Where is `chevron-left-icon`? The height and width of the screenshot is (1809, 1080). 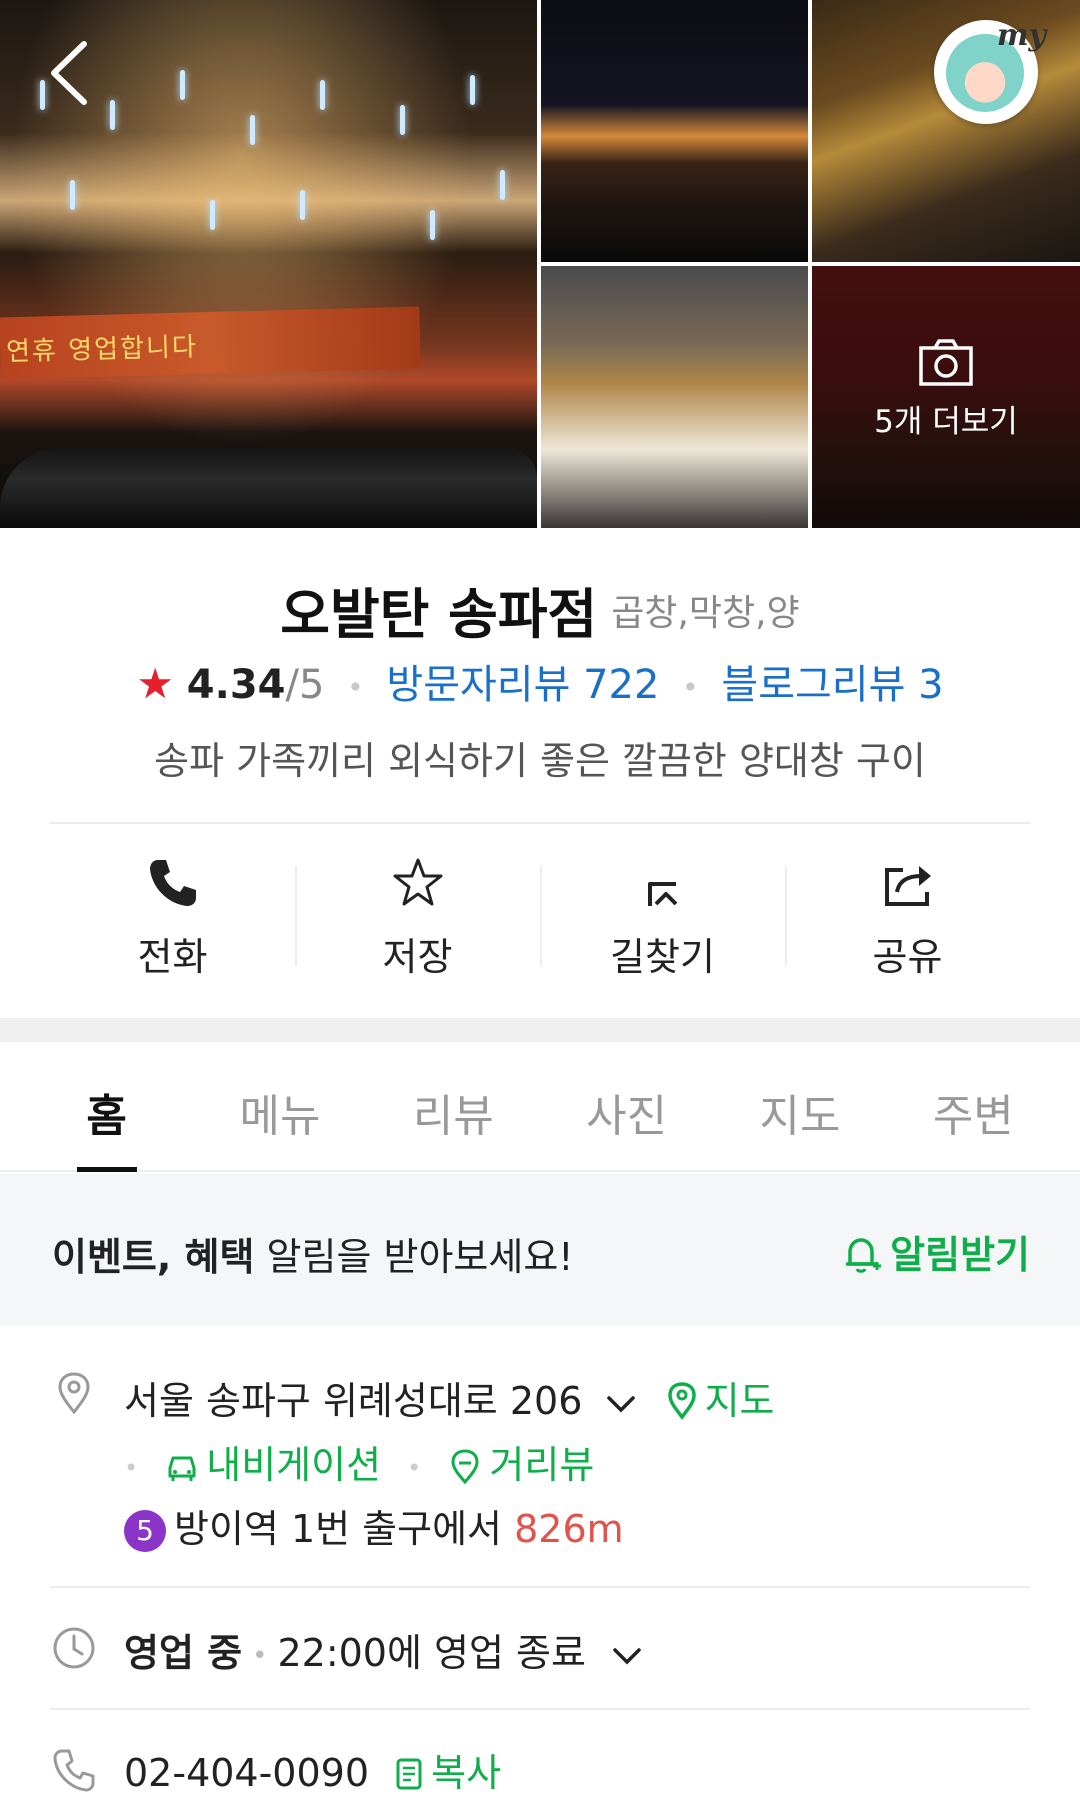 chevron-left-icon is located at coordinates (69, 73).